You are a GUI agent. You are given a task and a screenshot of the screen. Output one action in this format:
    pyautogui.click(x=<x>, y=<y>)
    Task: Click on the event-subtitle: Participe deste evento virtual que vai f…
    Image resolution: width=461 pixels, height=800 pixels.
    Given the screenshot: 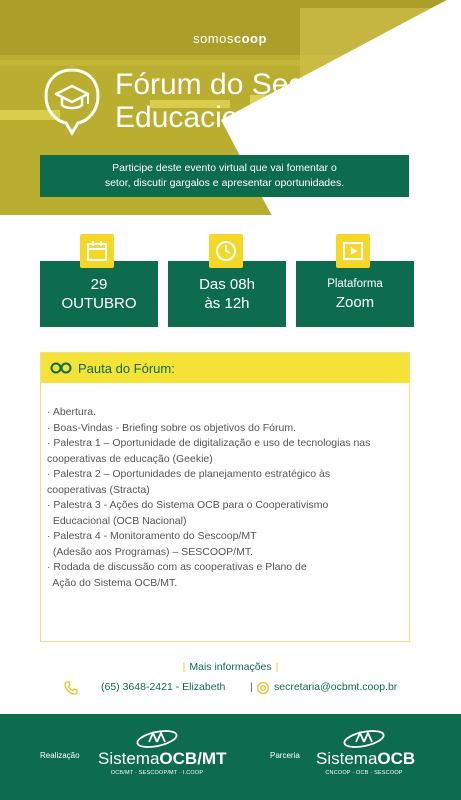 What is the action you would take?
    pyautogui.click(x=224, y=176)
    